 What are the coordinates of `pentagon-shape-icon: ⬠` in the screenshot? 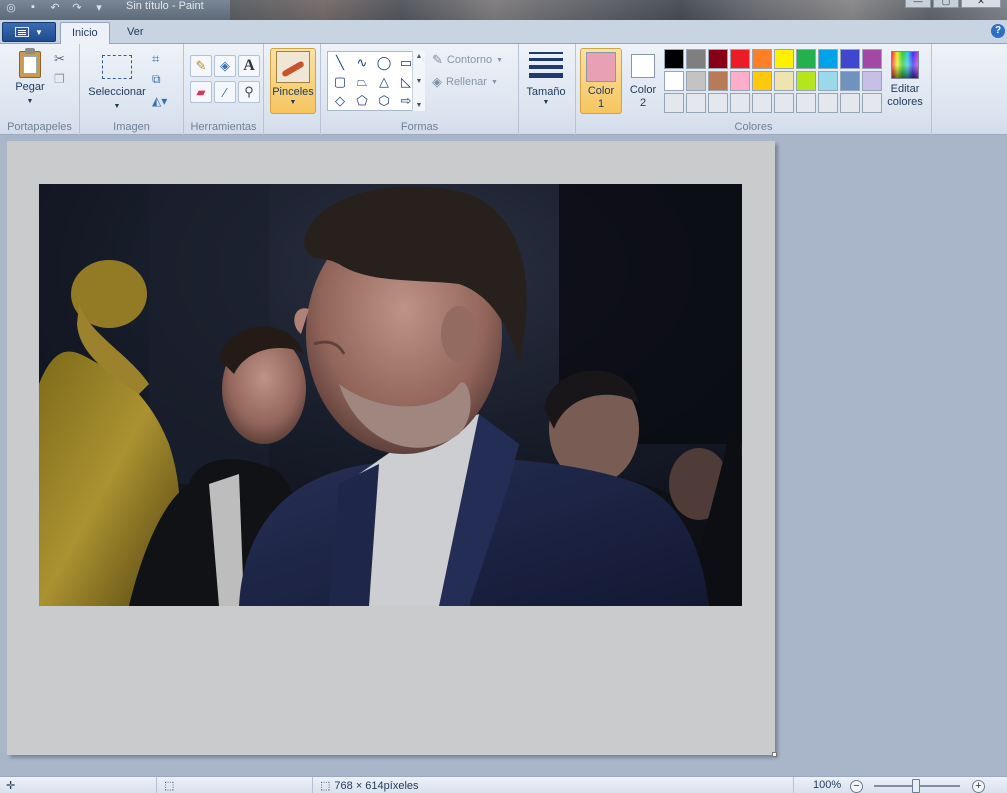 It's located at (362, 100).